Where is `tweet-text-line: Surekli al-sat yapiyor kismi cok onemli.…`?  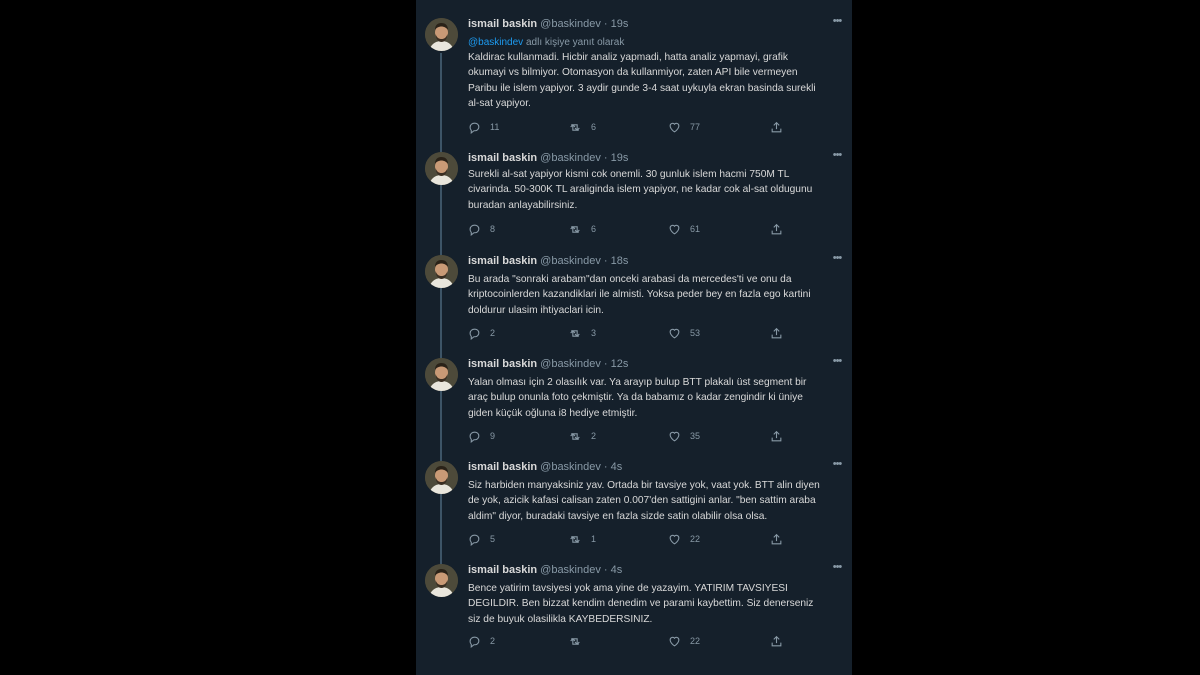
tweet-text-line: Surekli al-sat yapiyor kismi cok onemli.… is located at coordinates (629, 174).